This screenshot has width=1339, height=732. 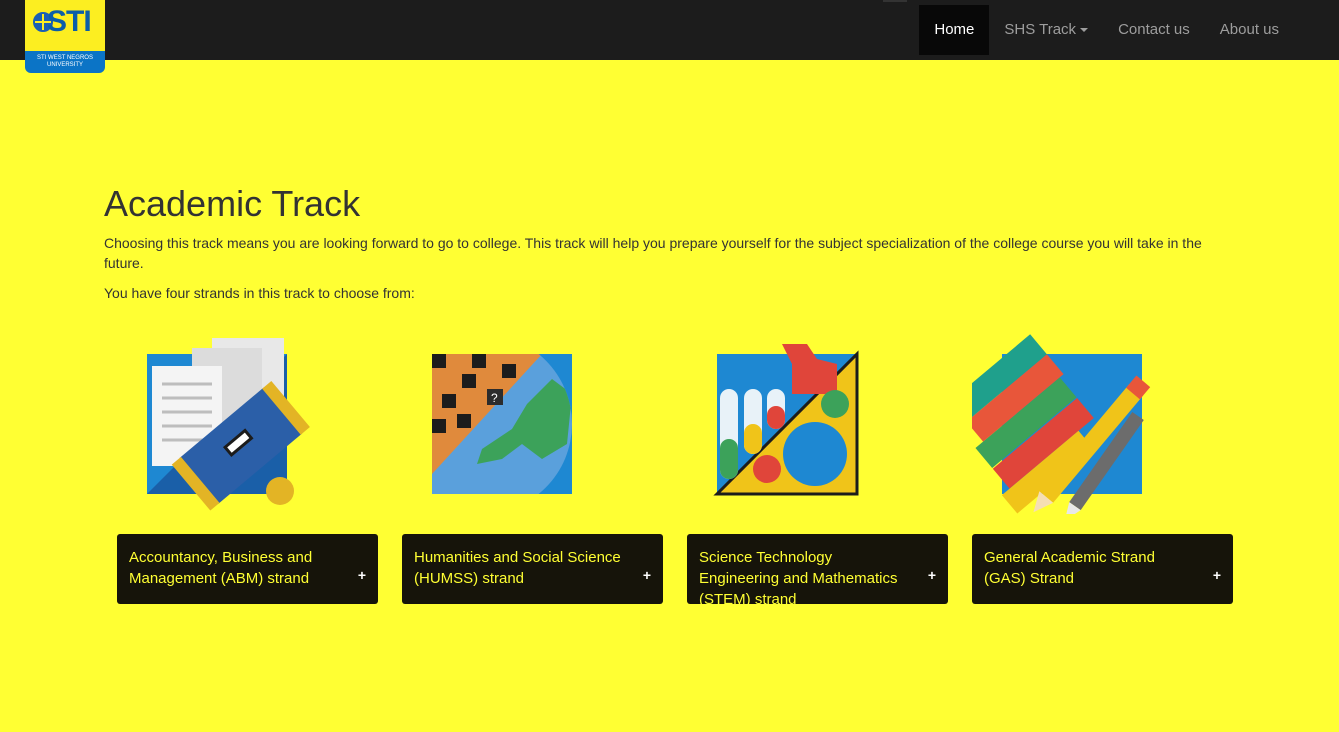 I want to click on caret-down-icon, so click(x=1084, y=30).